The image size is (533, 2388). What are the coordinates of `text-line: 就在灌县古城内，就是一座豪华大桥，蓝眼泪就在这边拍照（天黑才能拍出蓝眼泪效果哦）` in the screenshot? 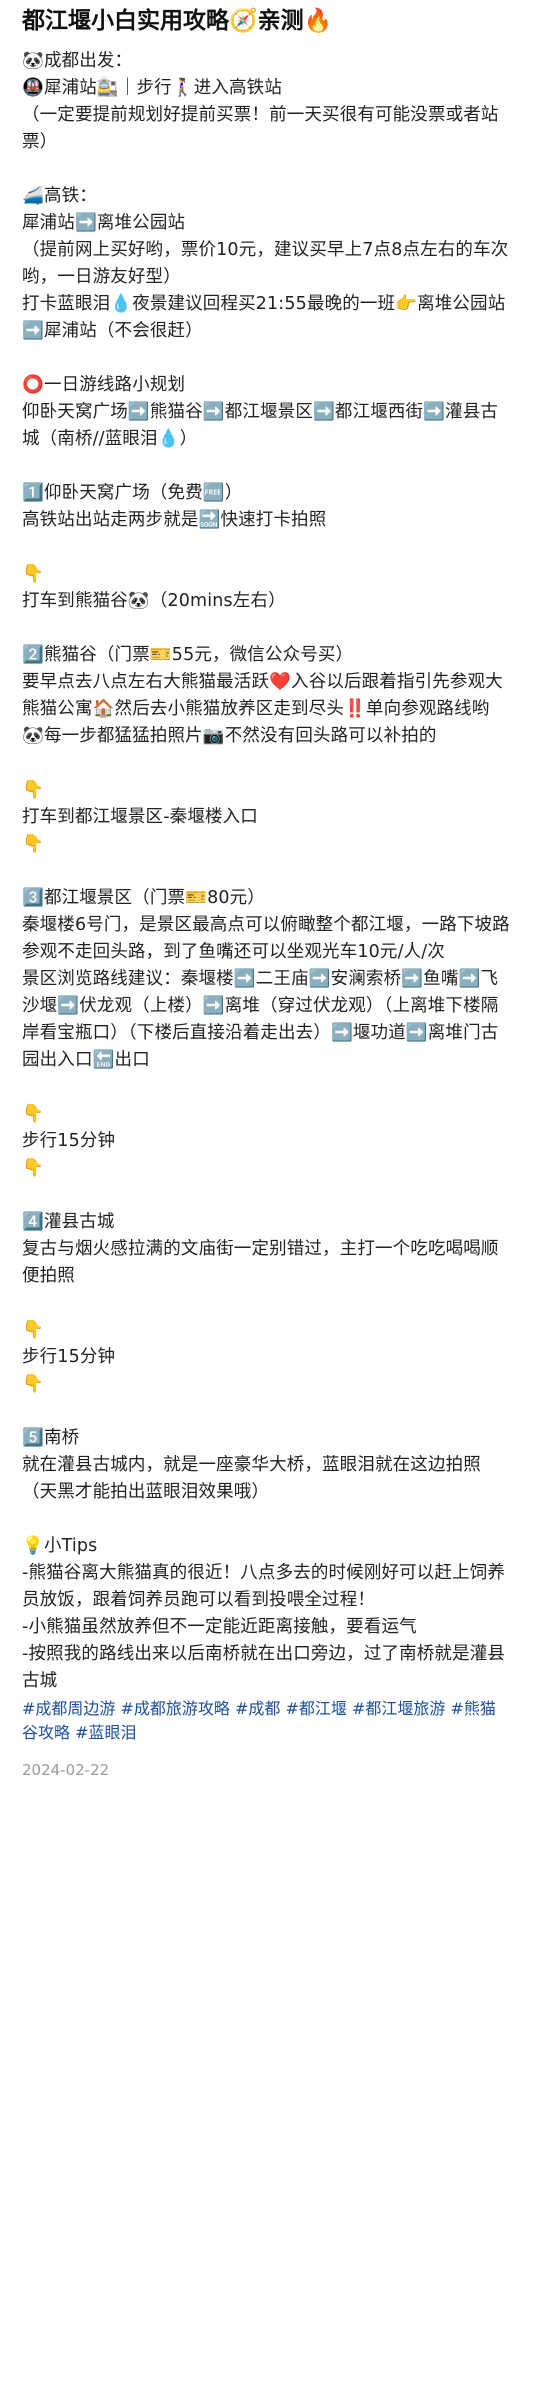 It's located at (251, 1478).